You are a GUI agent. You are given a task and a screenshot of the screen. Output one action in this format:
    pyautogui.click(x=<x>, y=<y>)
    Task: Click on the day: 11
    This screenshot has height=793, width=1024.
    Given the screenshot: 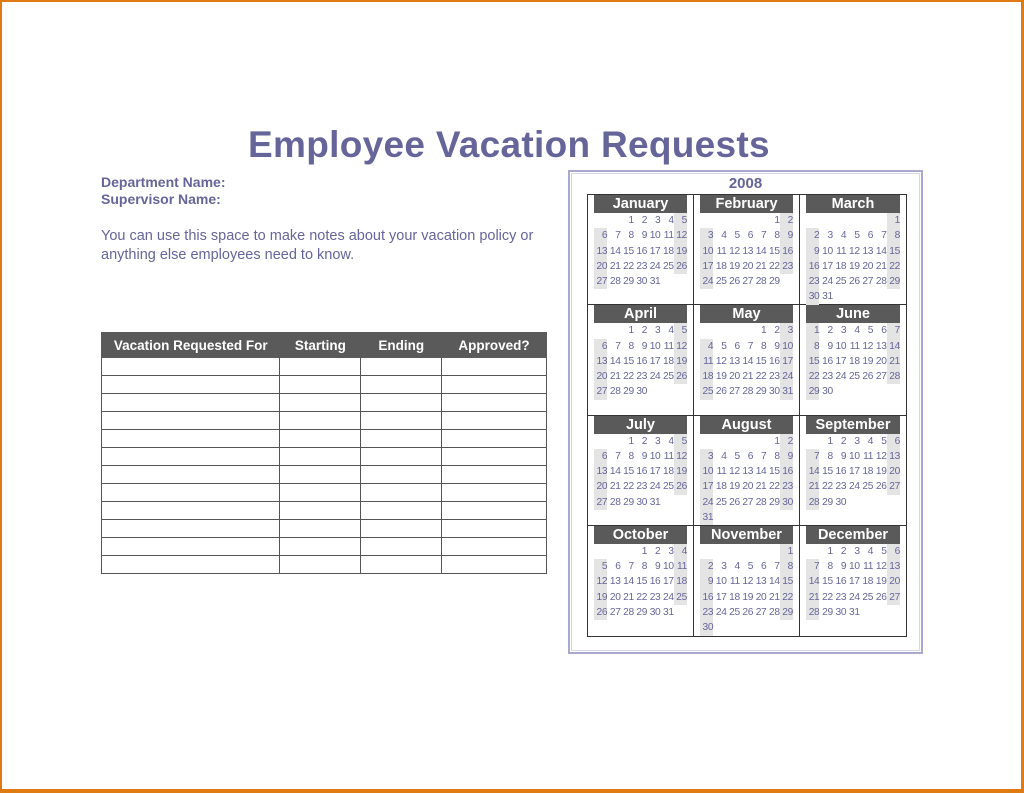 What is the action you would take?
    pyautogui.click(x=854, y=346)
    